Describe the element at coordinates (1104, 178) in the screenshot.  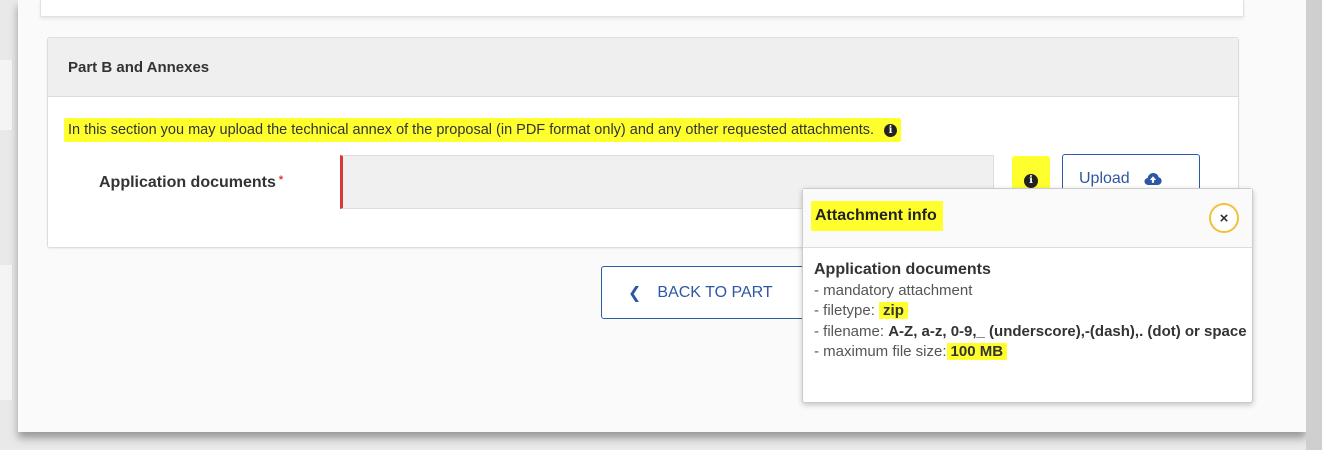
I see `upload-button-label: Upload` at that location.